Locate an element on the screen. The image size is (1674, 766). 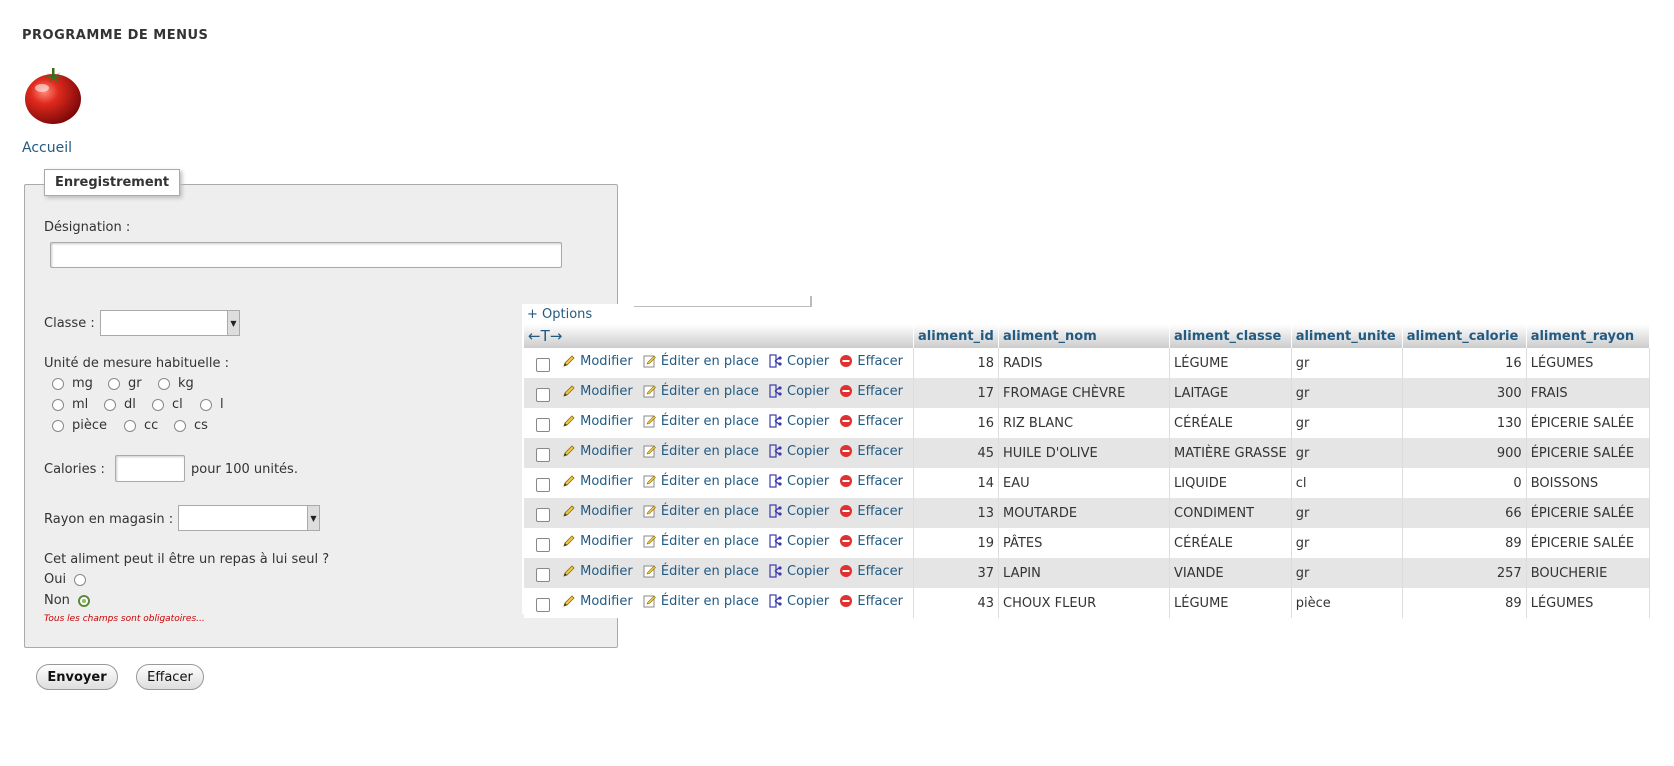
calories-suffix: pour 100 unités. is located at coordinates (244, 469).